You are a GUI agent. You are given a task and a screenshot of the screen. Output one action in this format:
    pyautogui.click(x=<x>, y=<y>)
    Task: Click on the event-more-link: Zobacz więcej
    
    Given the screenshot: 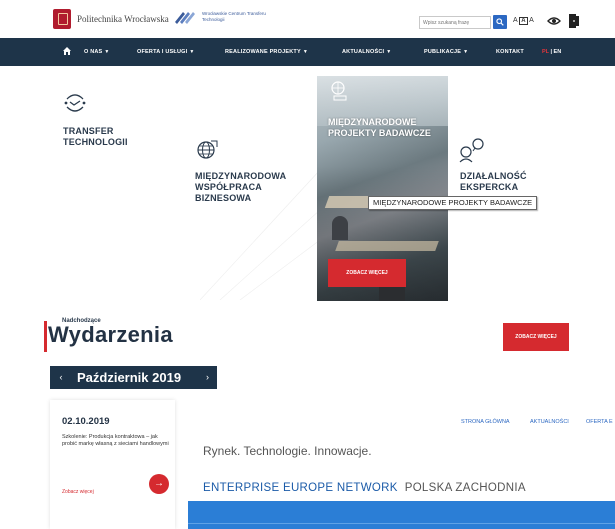 What is the action you would take?
    pyautogui.click(x=78, y=492)
    